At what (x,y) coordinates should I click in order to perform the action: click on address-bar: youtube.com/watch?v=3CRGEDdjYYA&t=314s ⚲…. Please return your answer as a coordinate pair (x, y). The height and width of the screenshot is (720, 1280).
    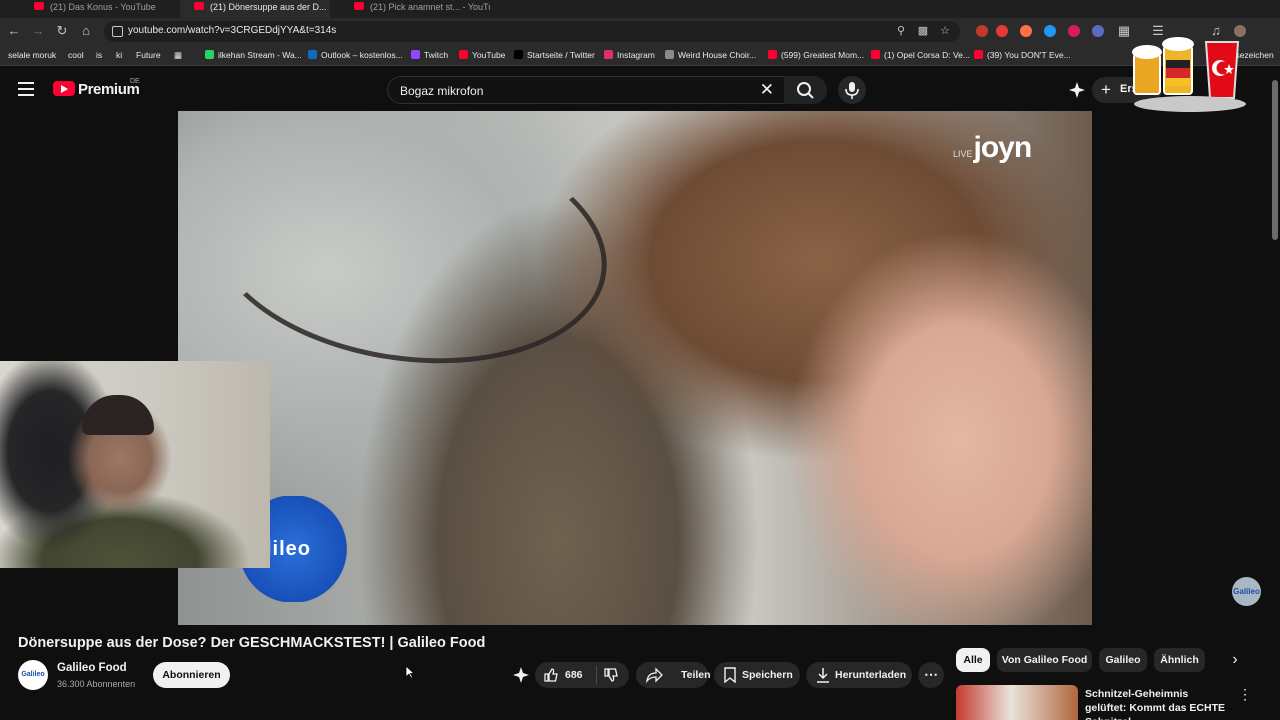
    Looking at the image, I should click on (532, 31).